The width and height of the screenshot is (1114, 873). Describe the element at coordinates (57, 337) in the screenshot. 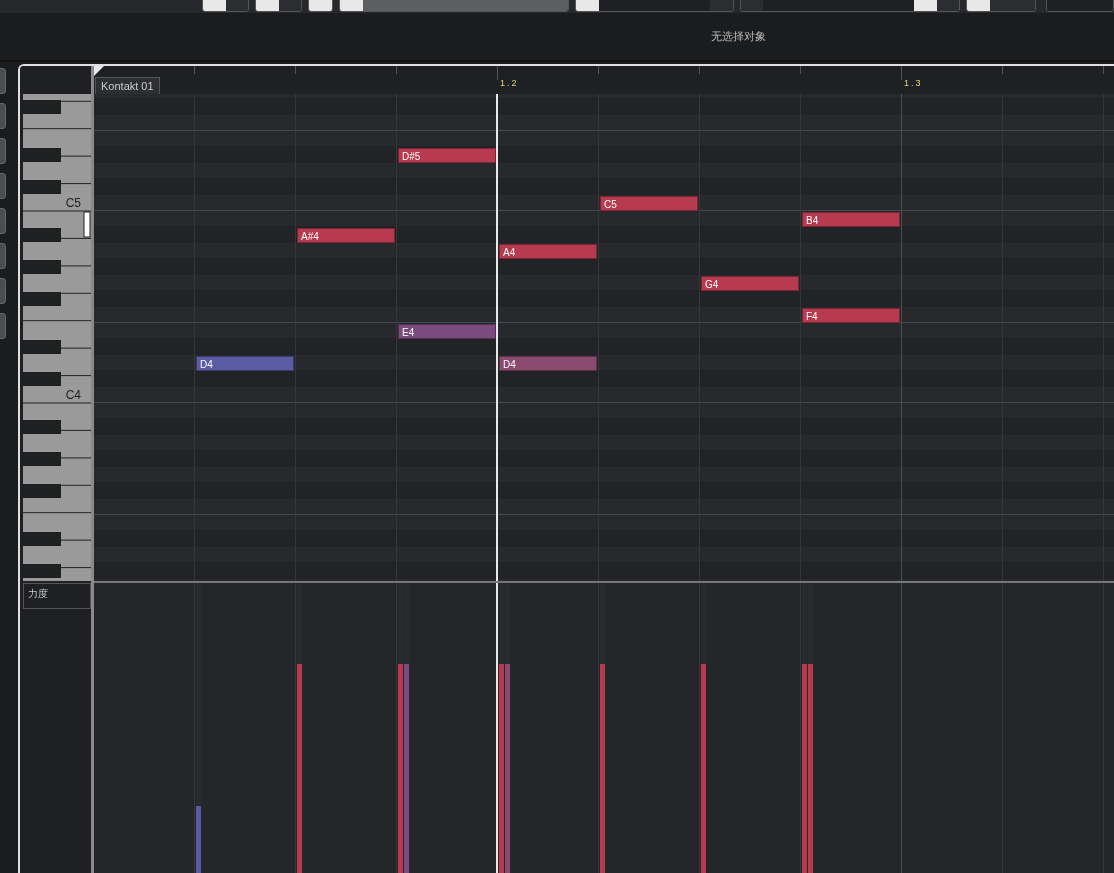

I see `piano-keyboard-drawing` at that location.